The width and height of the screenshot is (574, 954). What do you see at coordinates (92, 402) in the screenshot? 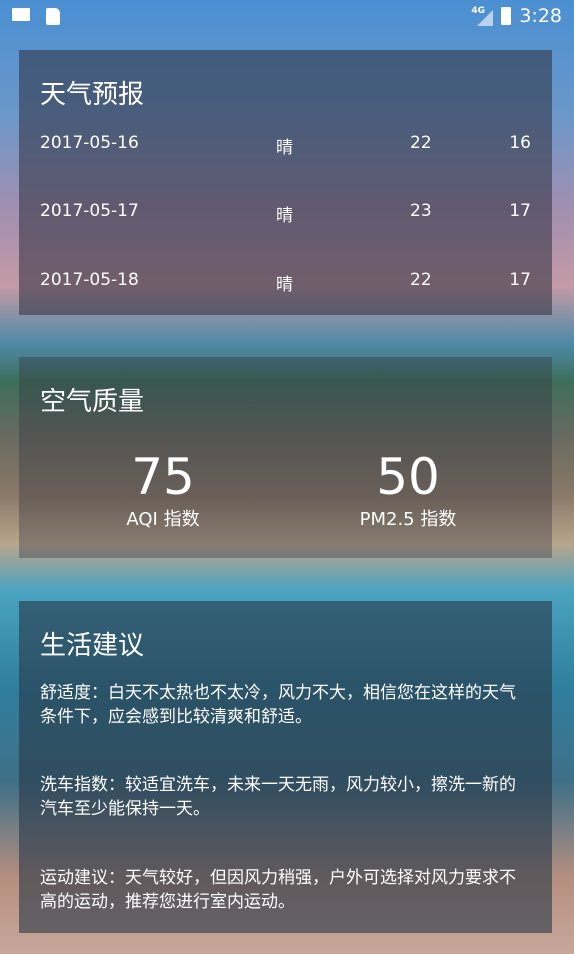
I see `aqi-title: 空气质量` at bounding box center [92, 402].